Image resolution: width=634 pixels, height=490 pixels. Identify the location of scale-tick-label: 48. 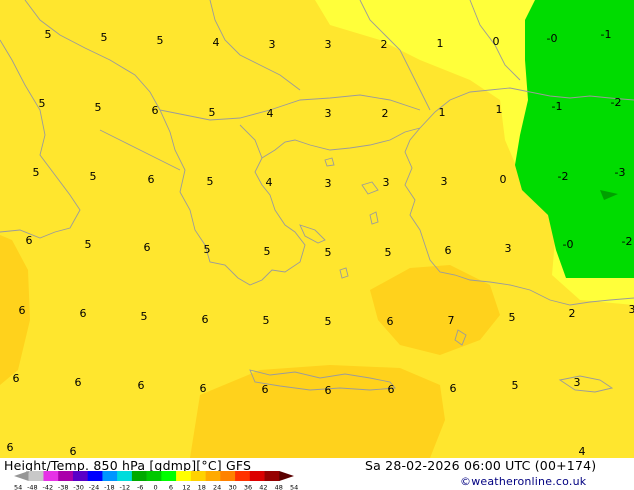
(279, 487).